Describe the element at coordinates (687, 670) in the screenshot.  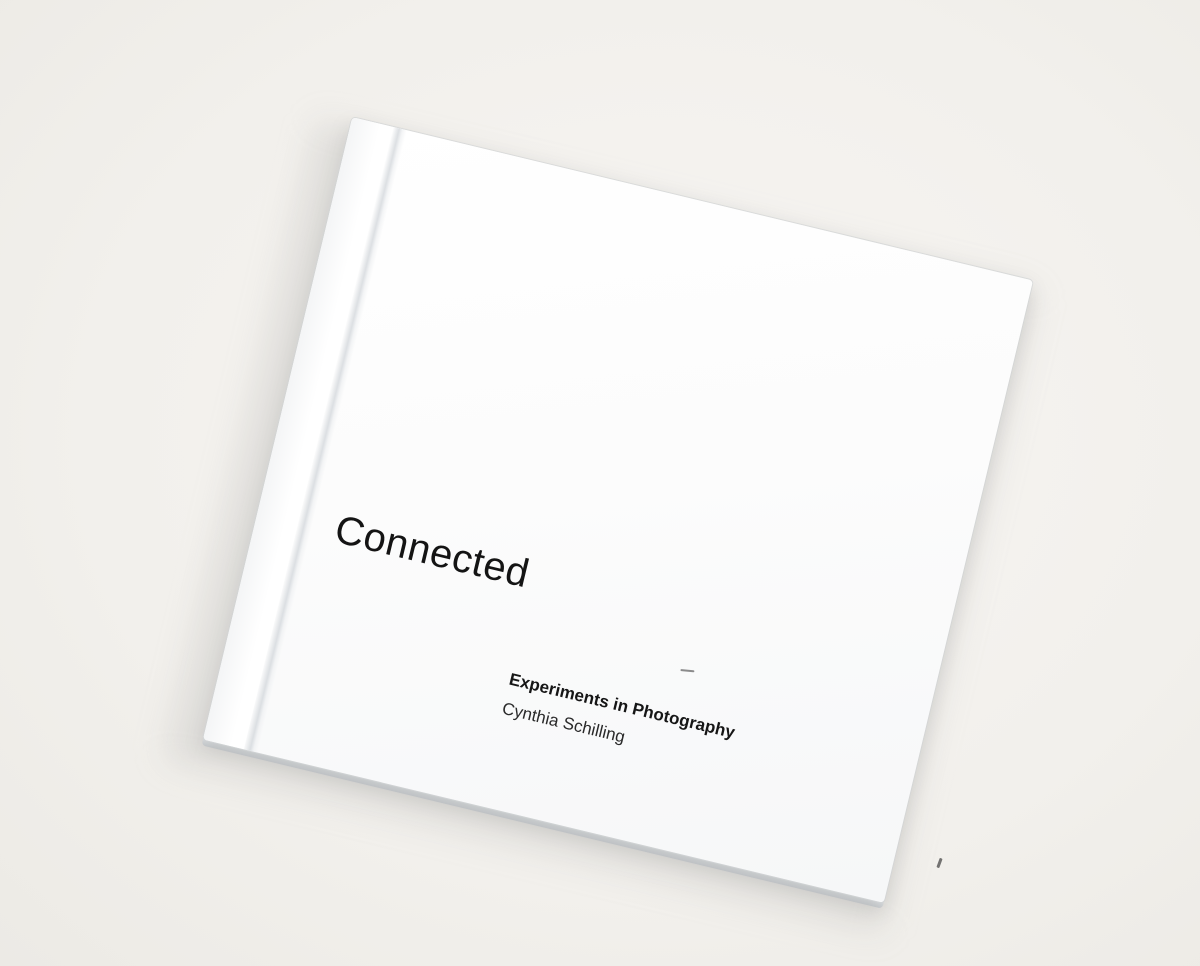
I see `cover-speck` at that location.